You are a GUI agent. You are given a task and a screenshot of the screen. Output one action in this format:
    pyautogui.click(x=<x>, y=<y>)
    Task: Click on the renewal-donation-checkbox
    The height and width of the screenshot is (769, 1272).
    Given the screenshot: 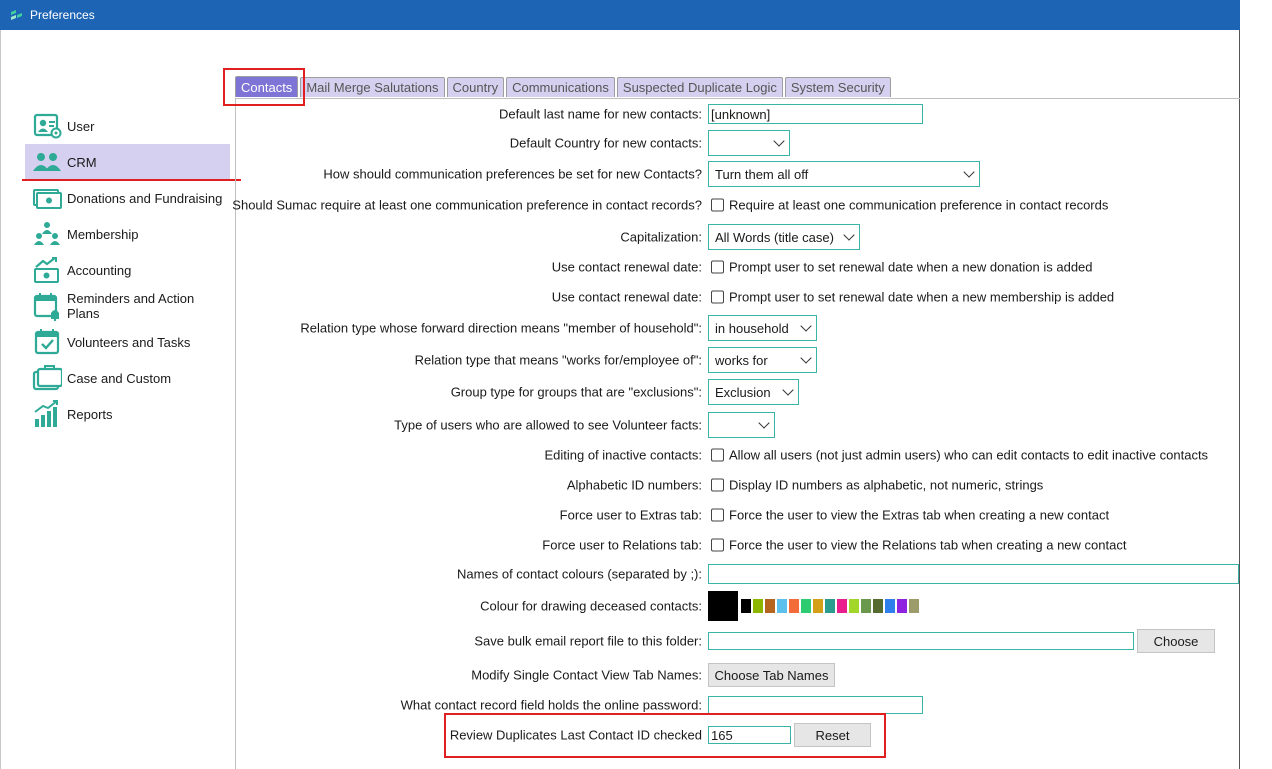 What is the action you would take?
    pyautogui.click(x=717, y=267)
    